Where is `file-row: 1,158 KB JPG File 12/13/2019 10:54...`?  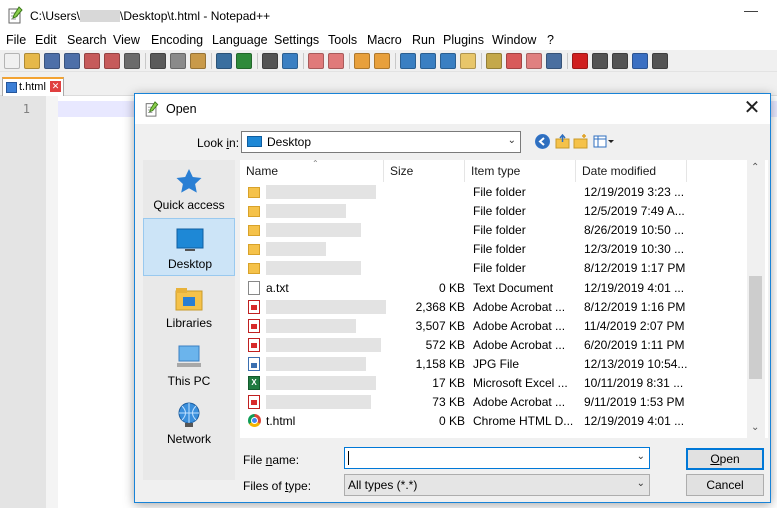
file-row: 1,158 KB JPG File 12/13/2019 10:54... is located at coordinates (495, 364).